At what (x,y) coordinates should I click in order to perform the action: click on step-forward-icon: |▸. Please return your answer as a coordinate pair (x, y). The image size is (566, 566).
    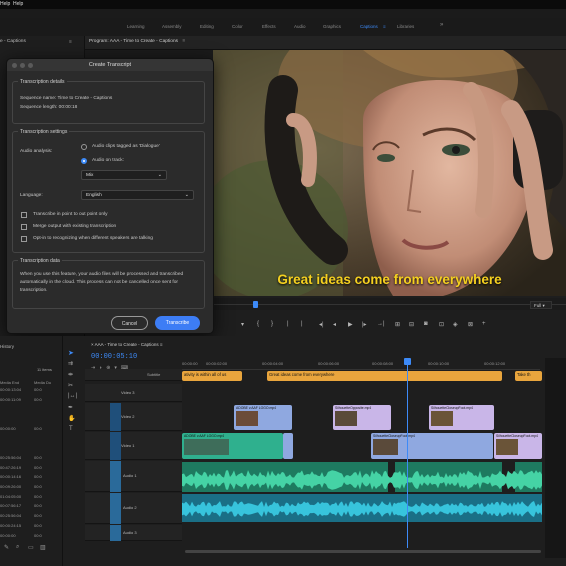
    Looking at the image, I should click on (364, 324).